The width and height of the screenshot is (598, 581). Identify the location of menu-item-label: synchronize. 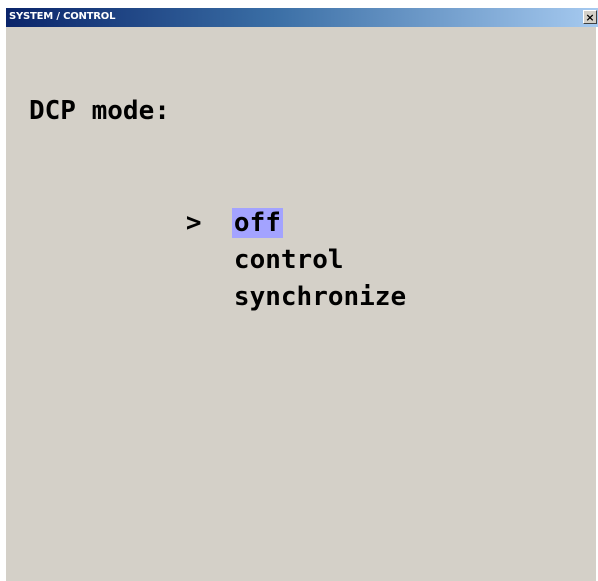
(320, 297).